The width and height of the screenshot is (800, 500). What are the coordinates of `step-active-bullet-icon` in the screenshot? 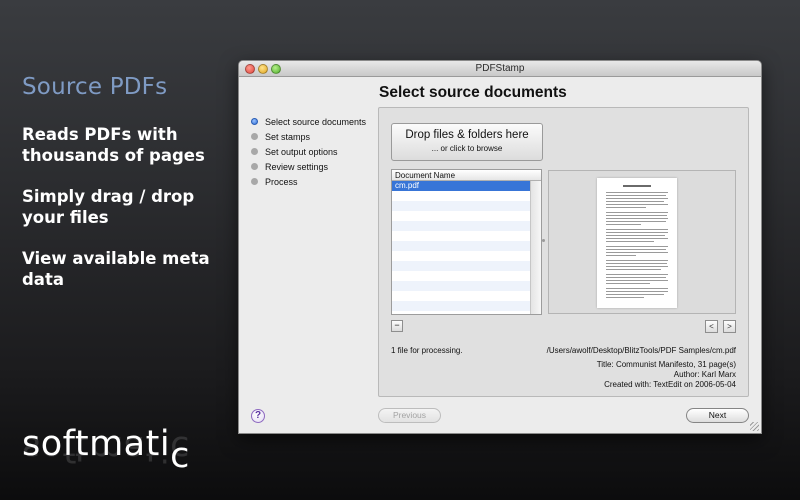 It's located at (254, 121).